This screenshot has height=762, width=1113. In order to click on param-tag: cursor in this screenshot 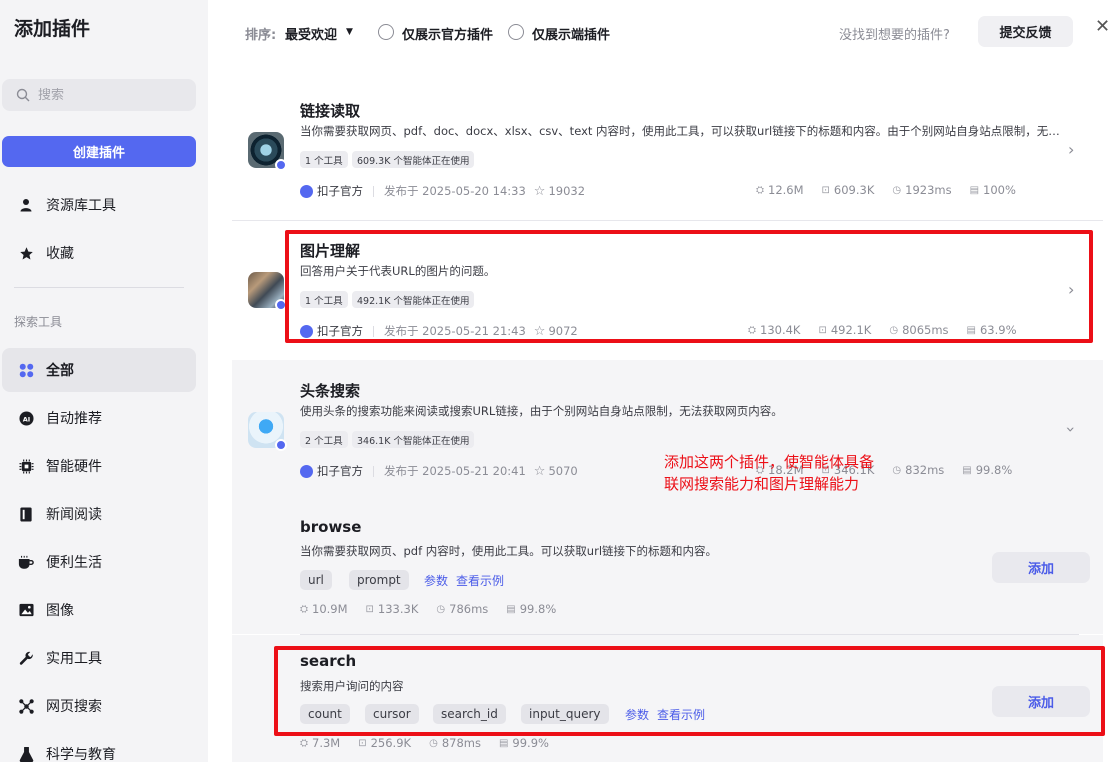, I will do `click(392, 714)`.